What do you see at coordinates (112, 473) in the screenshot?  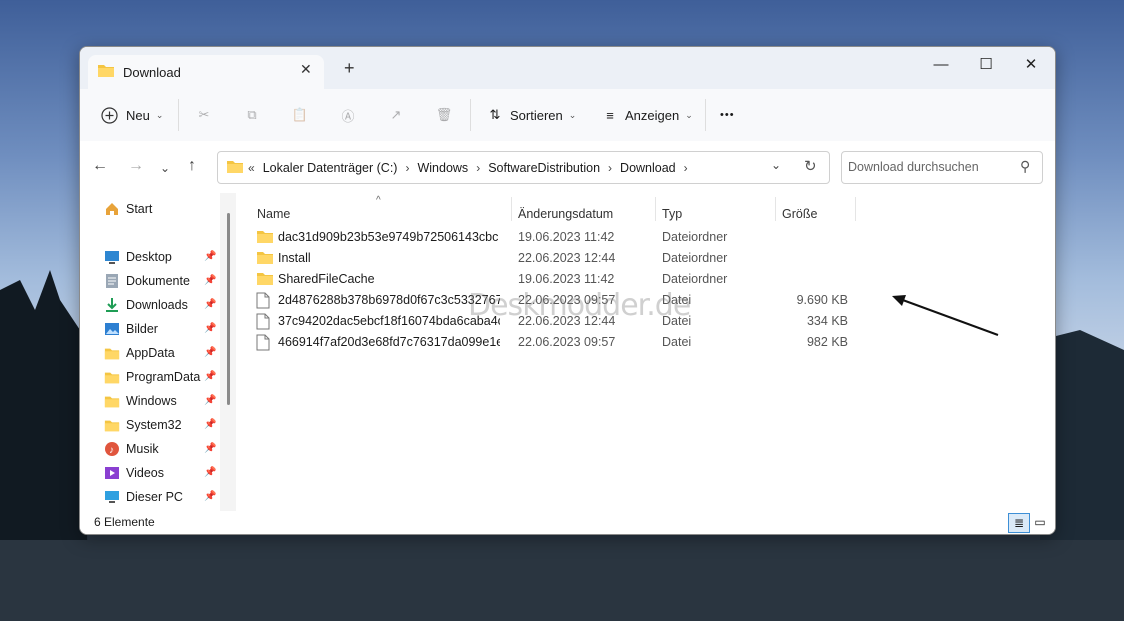 I see `videos-icon` at bounding box center [112, 473].